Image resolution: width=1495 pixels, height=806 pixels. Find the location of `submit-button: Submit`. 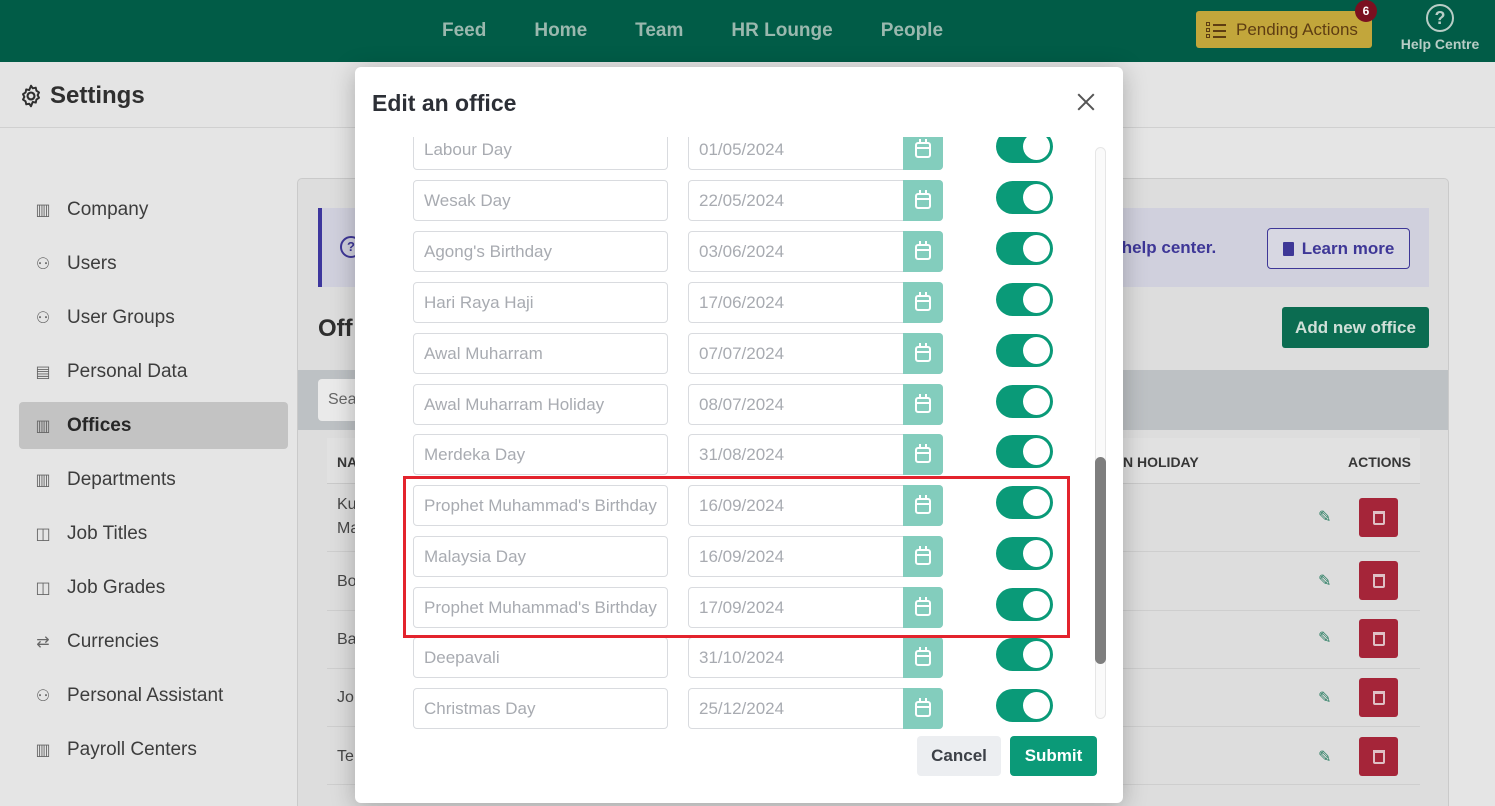

submit-button: Submit is located at coordinates (1053, 756).